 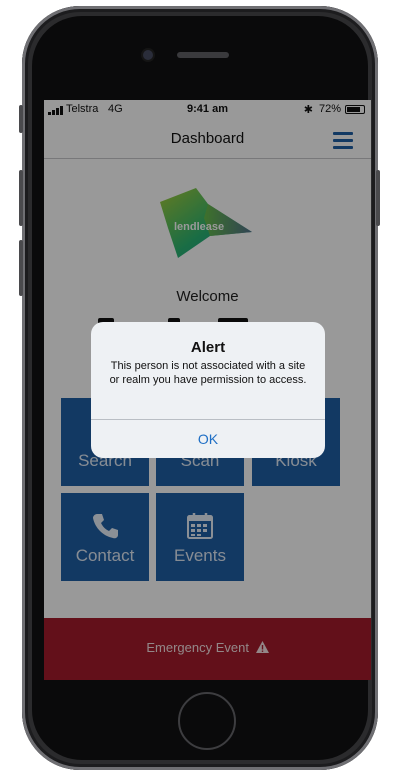 What do you see at coordinates (208, 439) in the screenshot?
I see `ok-button: OK` at bounding box center [208, 439].